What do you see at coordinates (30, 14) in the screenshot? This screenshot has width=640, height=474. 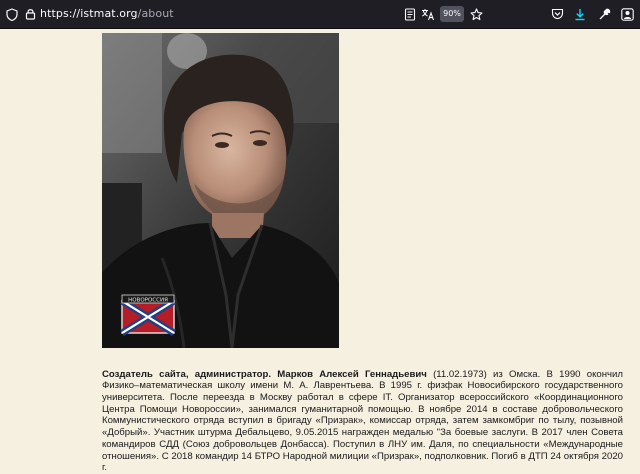 I see `lock-icon` at bounding box center [30, 14].